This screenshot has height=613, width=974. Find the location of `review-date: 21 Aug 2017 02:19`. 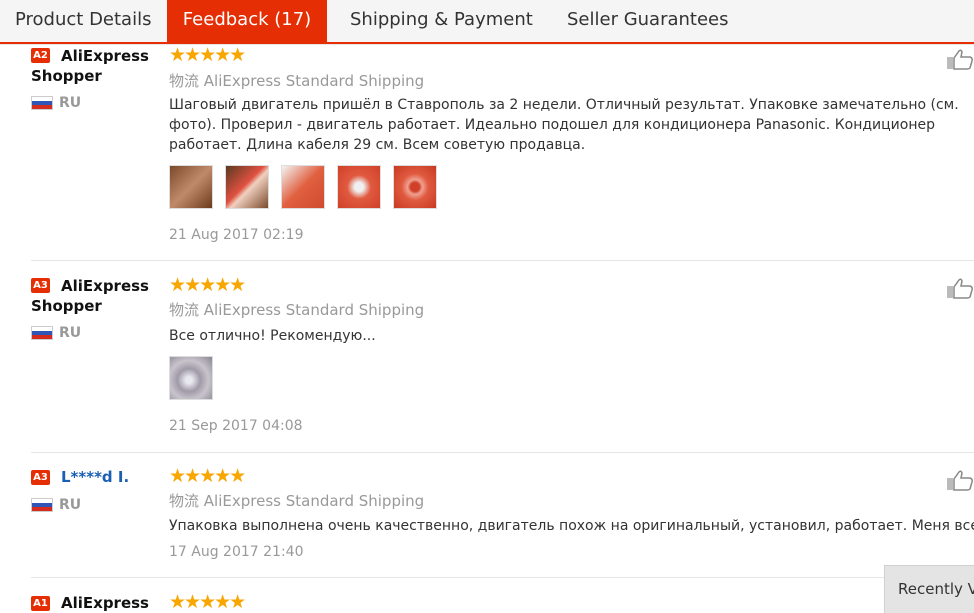

review-date: 21 Aug 2017 02:19 is located at coordinates (236, 235).